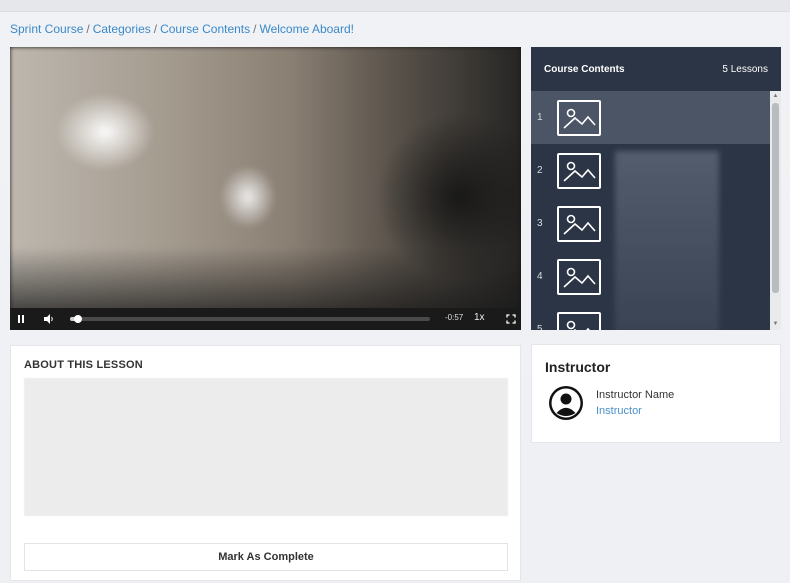 The width and height of the screenshot is (790, 583). Describe the element at coordinates (650, 117) in the screenshot. I see `lesson-item: 1` at that location.